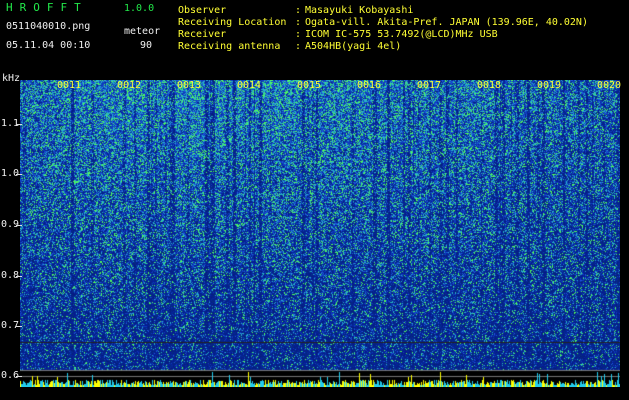 The image size is (629, 400). Describe the element at coordinates (202, 10) in the screenshot. I see `observer-label: Observer` at that location.